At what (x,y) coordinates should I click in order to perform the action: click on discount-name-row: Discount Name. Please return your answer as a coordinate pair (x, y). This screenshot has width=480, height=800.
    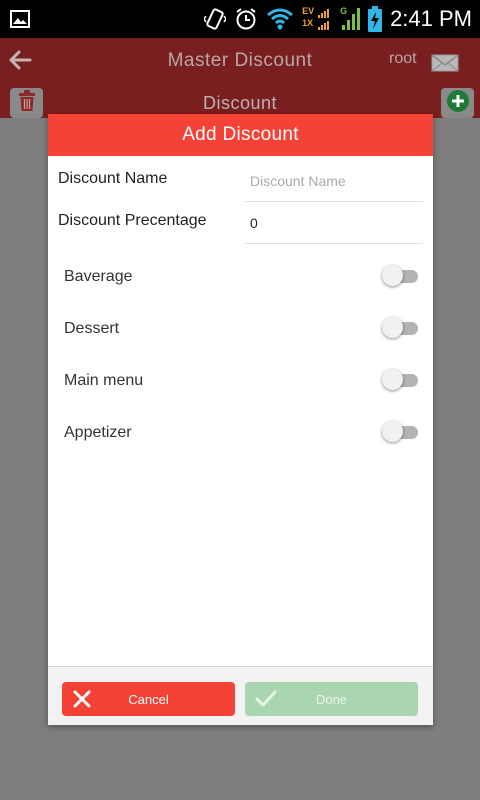
    Looking at the image, I should click on (240, 181).